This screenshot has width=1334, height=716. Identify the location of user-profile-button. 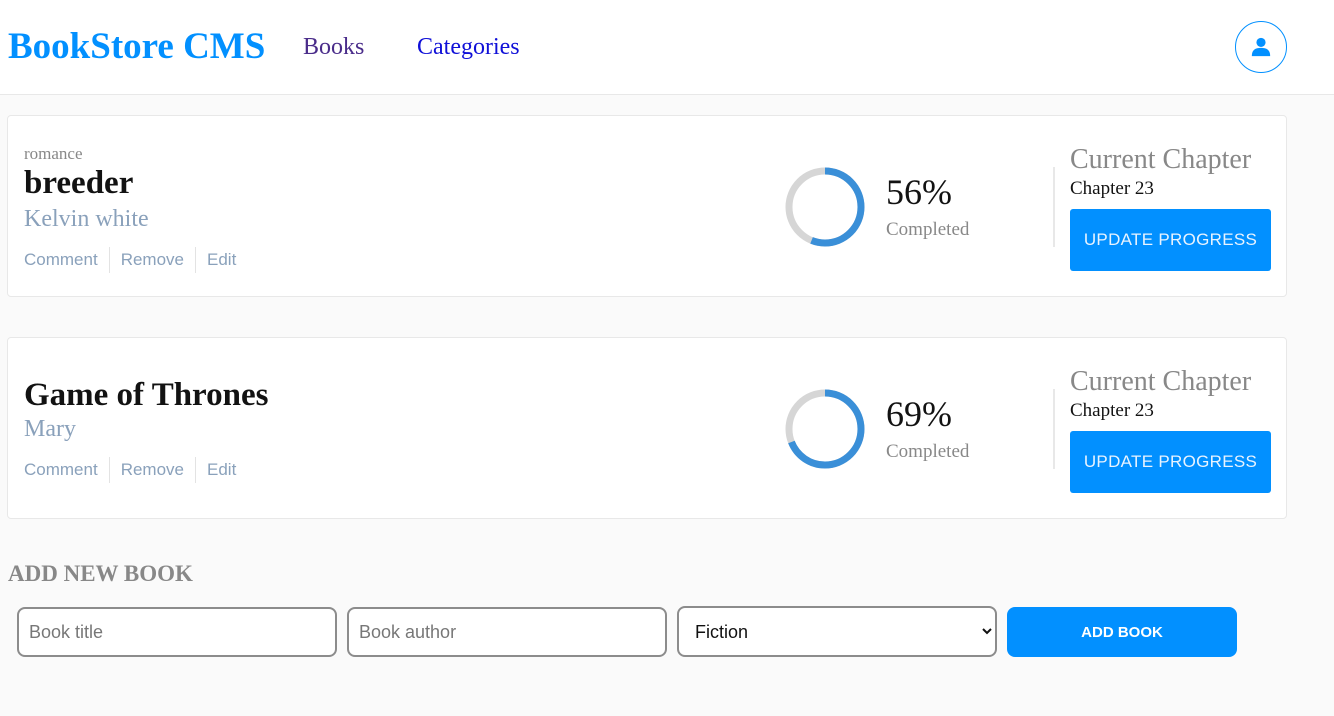
(1261, 47).